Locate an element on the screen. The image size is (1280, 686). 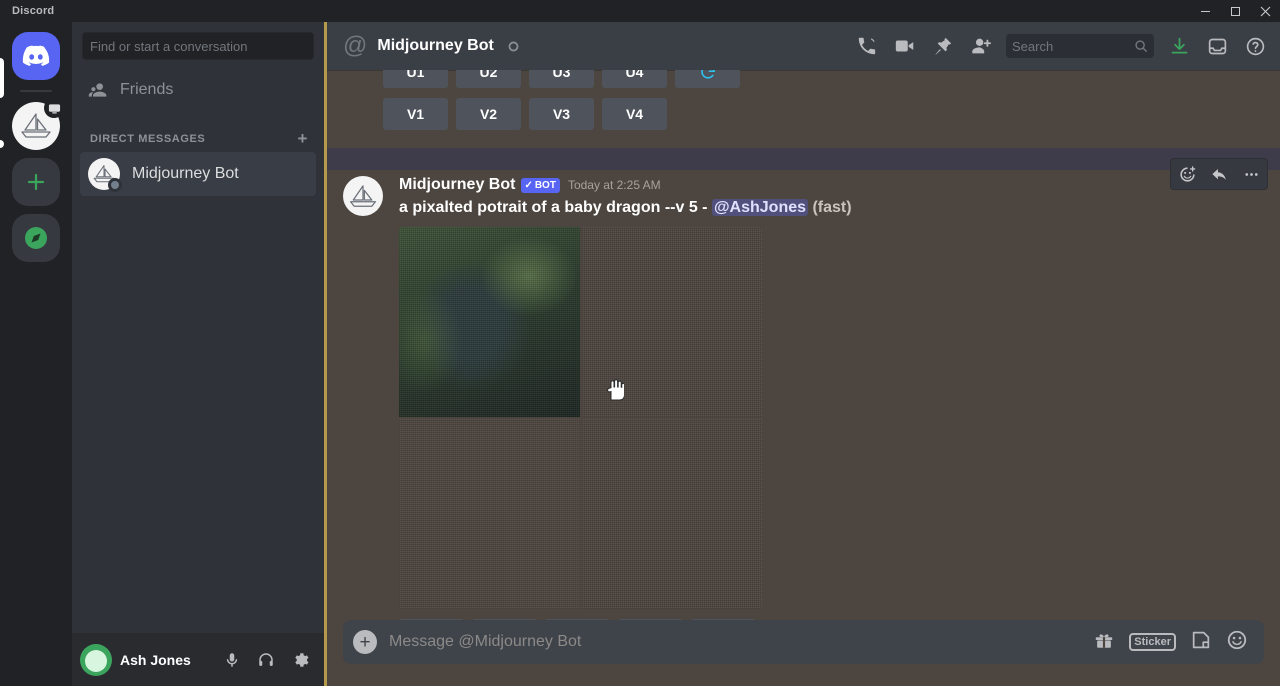
message-input: Message @Midjourney Bot is located at coordinates (735, 642).